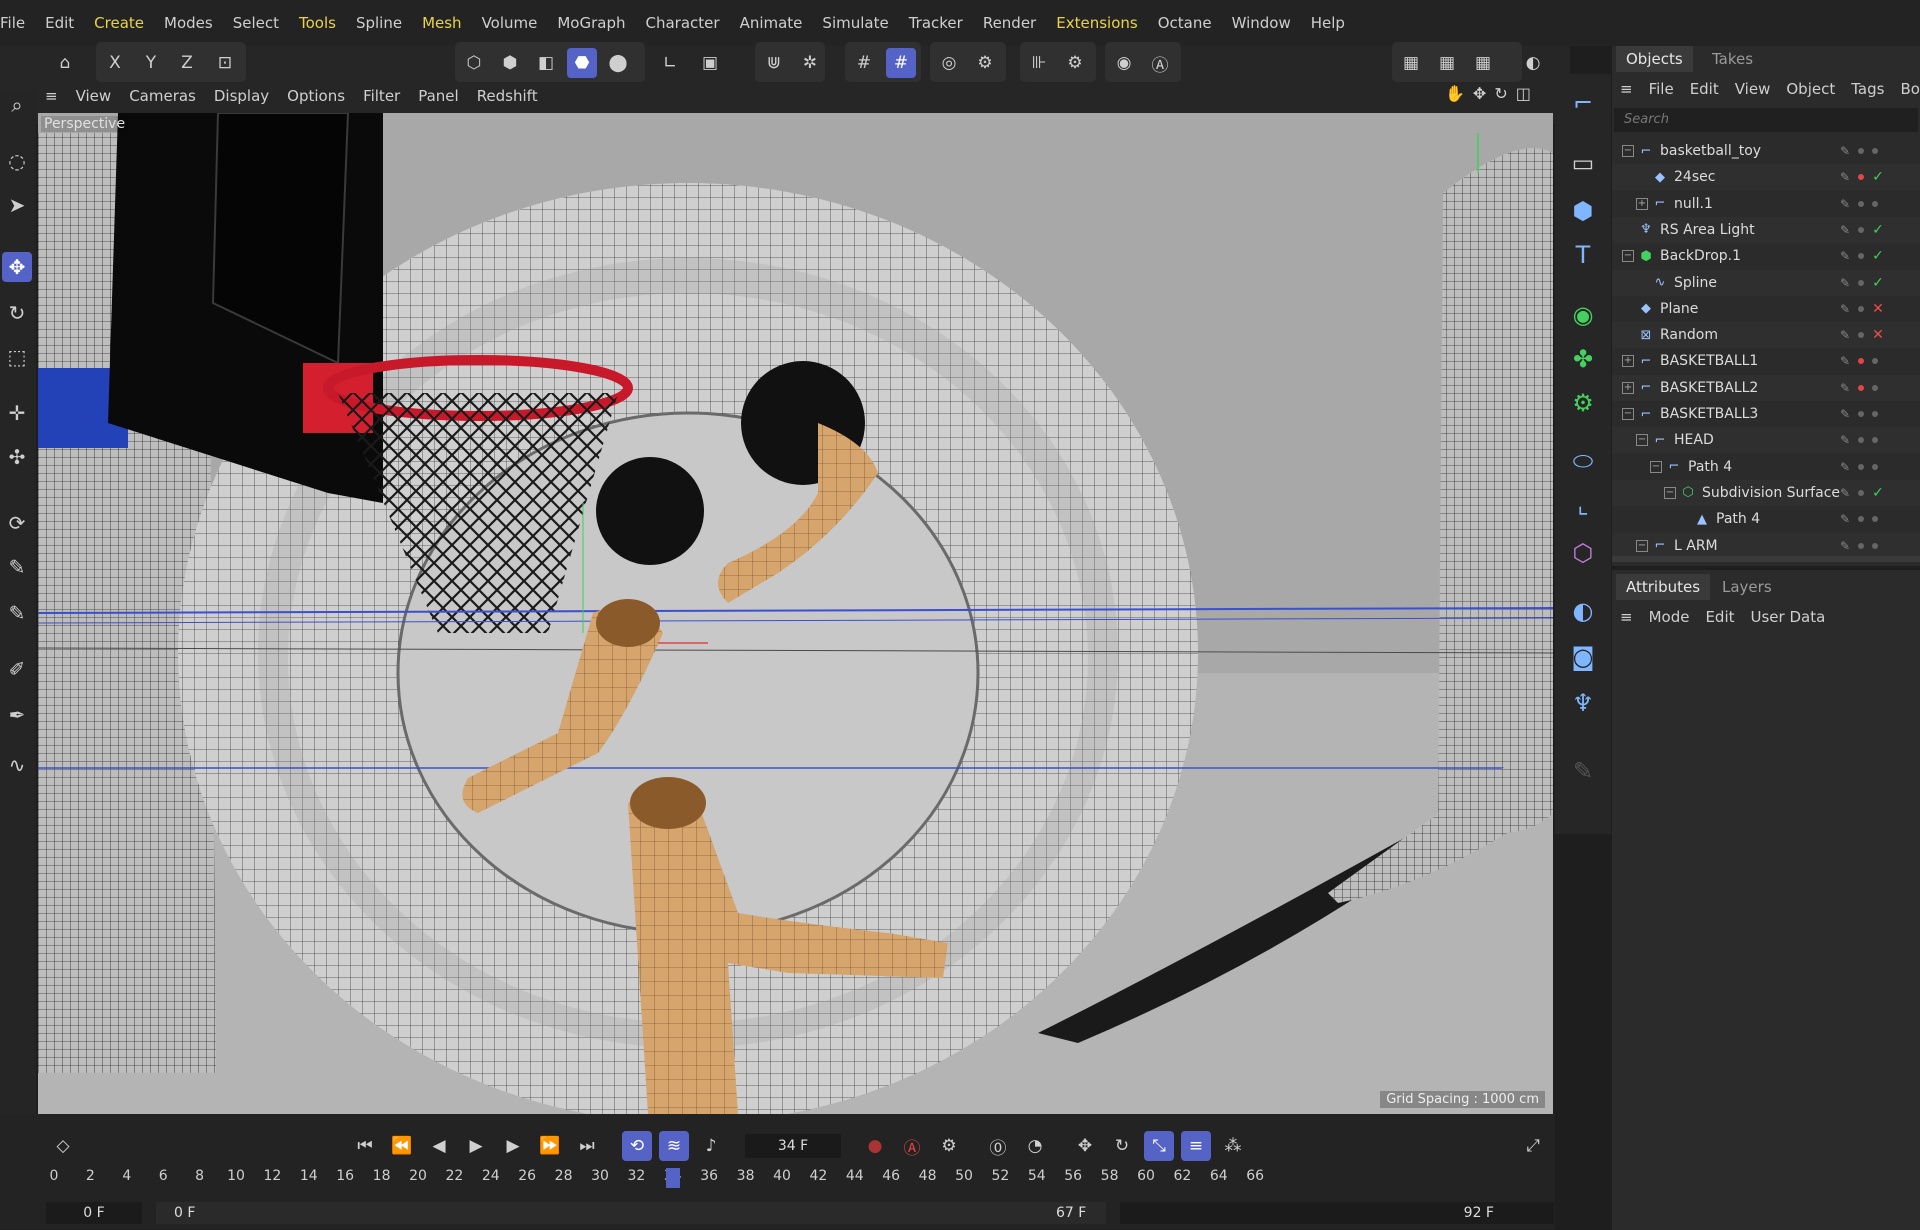 The width and height of the screenshot is (1920, 1230). I want to click on solo-icon: ▣, so click(710, 63).